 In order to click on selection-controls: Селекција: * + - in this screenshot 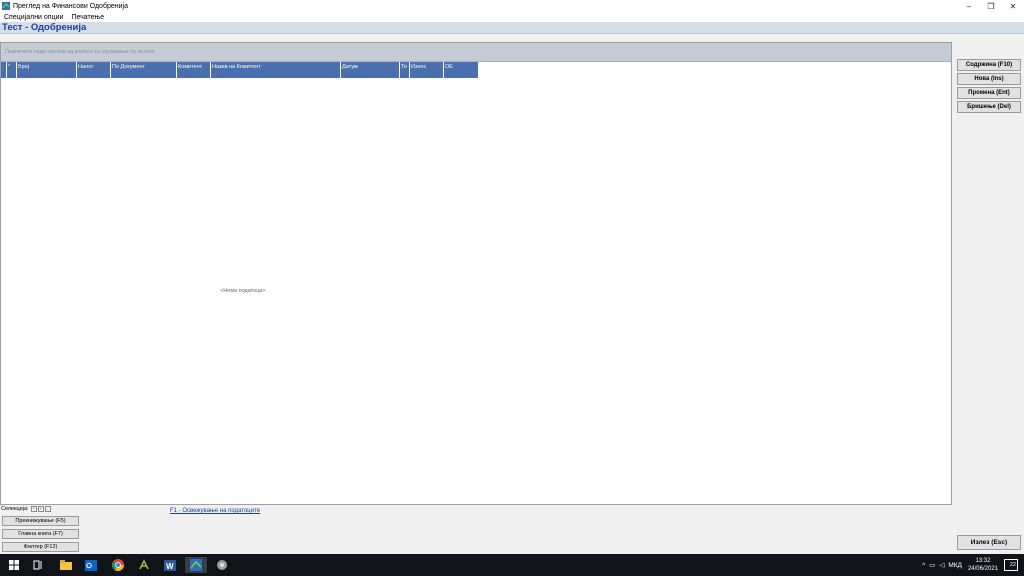, I will do `click(26, 509)`.